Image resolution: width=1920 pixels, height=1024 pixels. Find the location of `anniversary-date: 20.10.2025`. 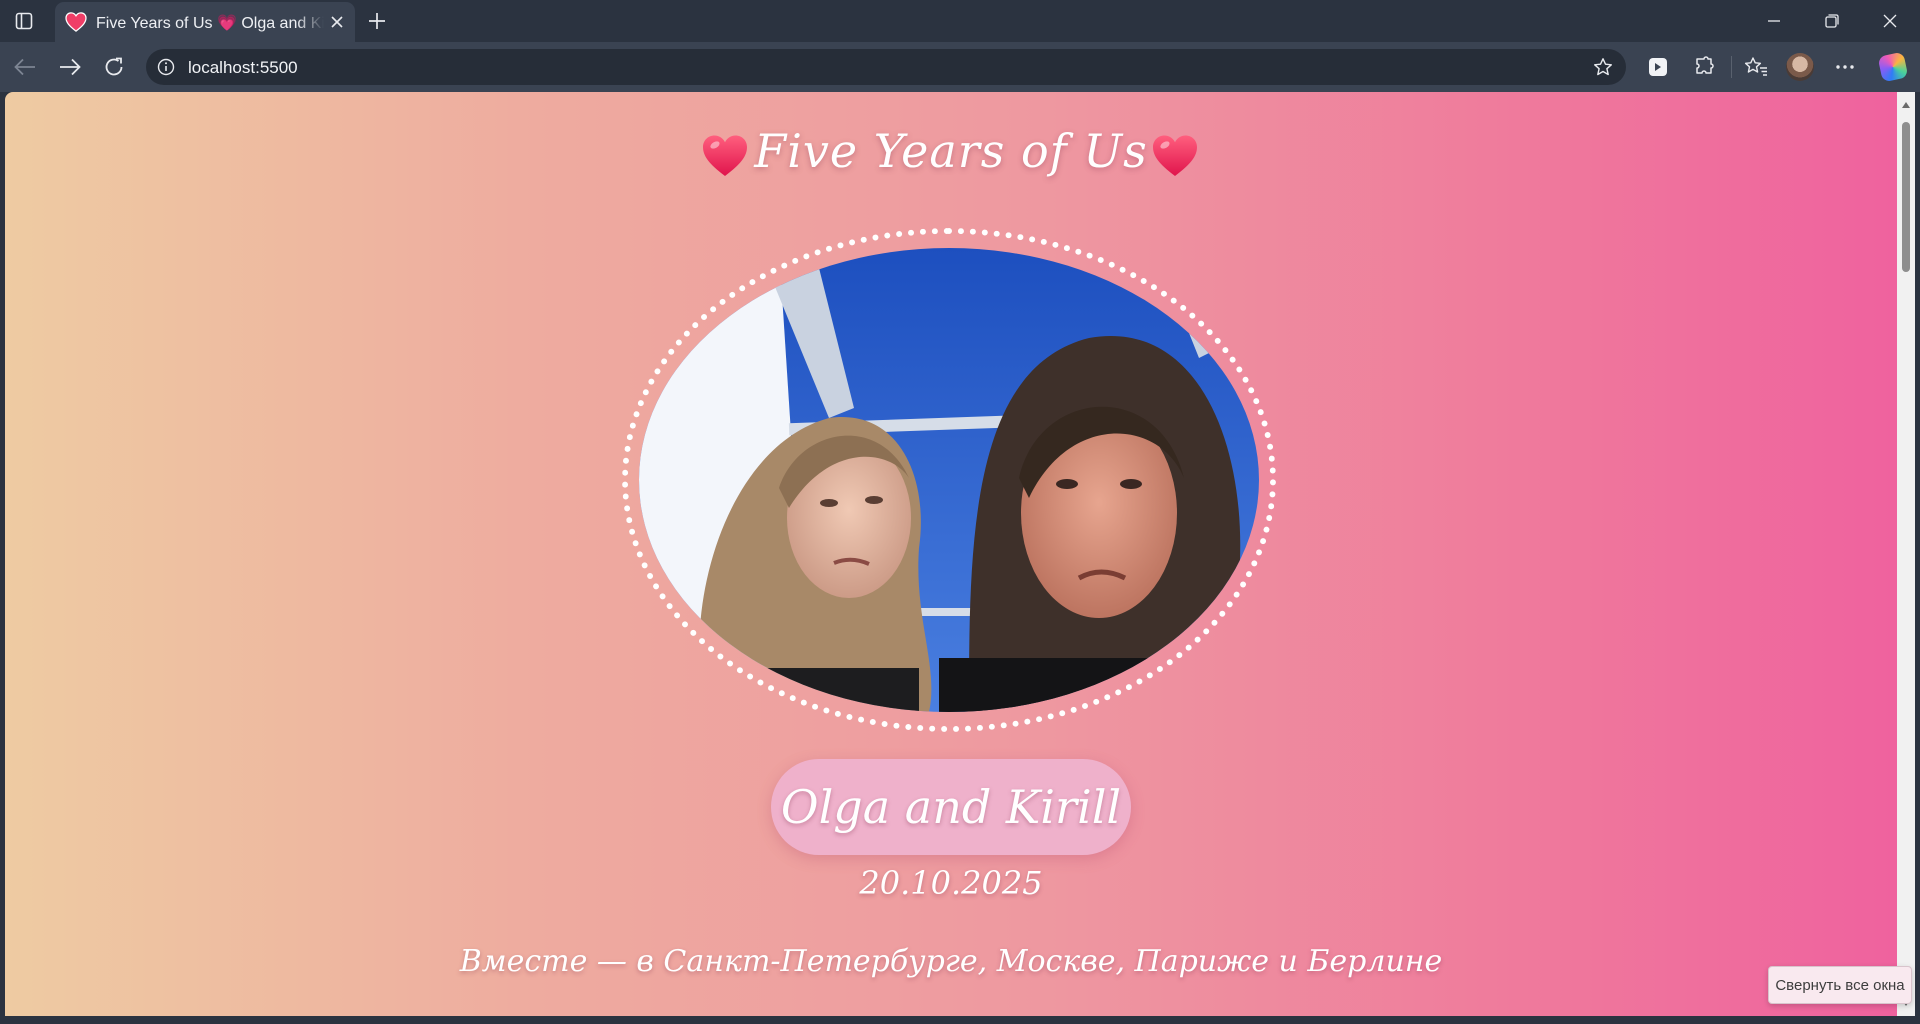

anniversary-date: 20.10.2025 is located at coordinates (951, 883).